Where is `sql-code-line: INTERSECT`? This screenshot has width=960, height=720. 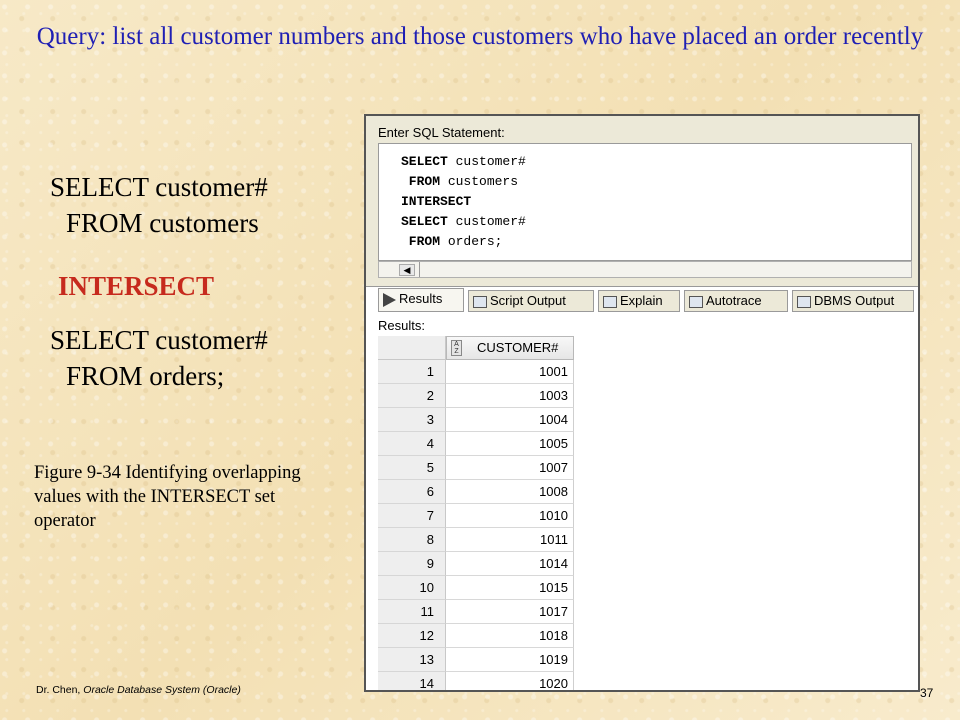 sql-code-line: INTERSECT is located at coordinates (463, 202).